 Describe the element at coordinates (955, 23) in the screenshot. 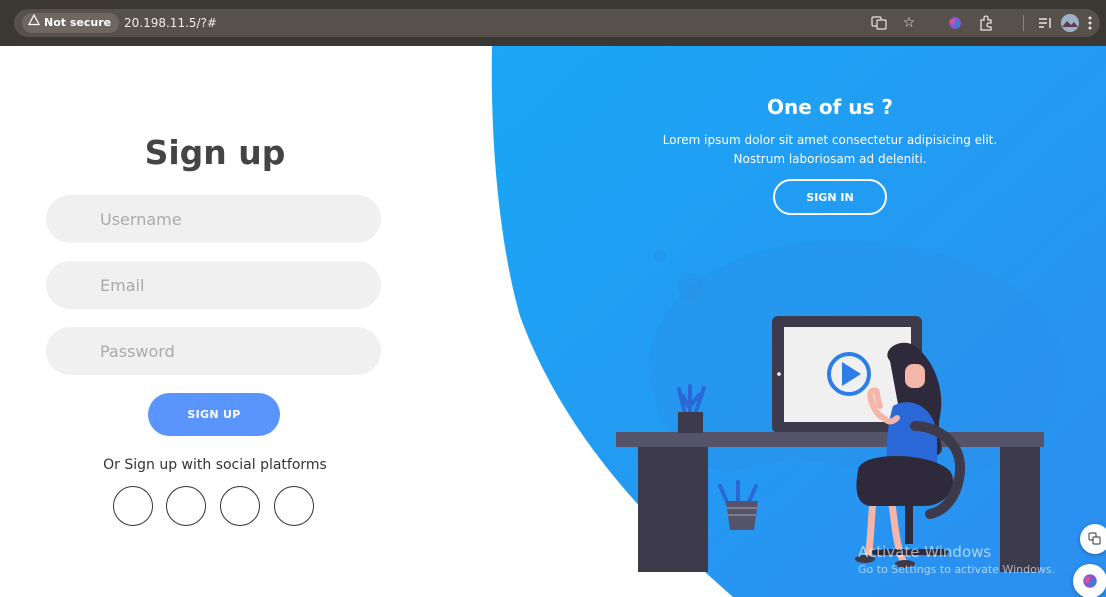

I see `extension-icon` at that location.